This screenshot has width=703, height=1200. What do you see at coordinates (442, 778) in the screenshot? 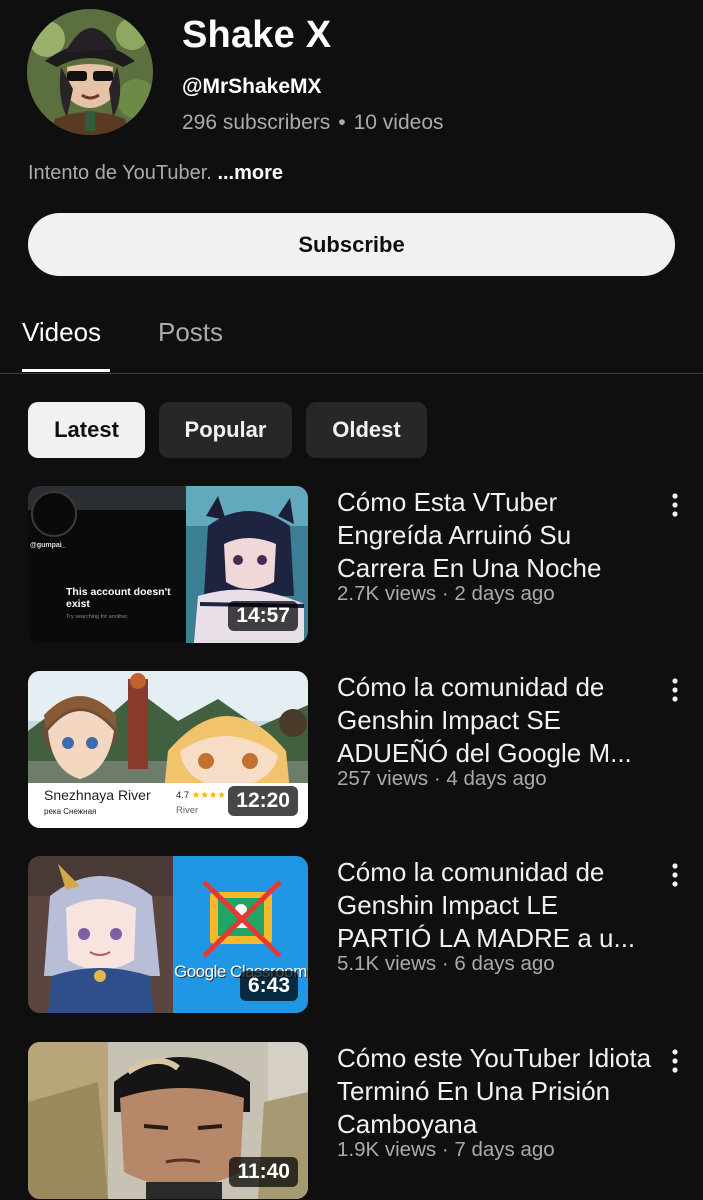
I see `video-meta: 257 views · 4 days ago` at bounding box center [442, 778].